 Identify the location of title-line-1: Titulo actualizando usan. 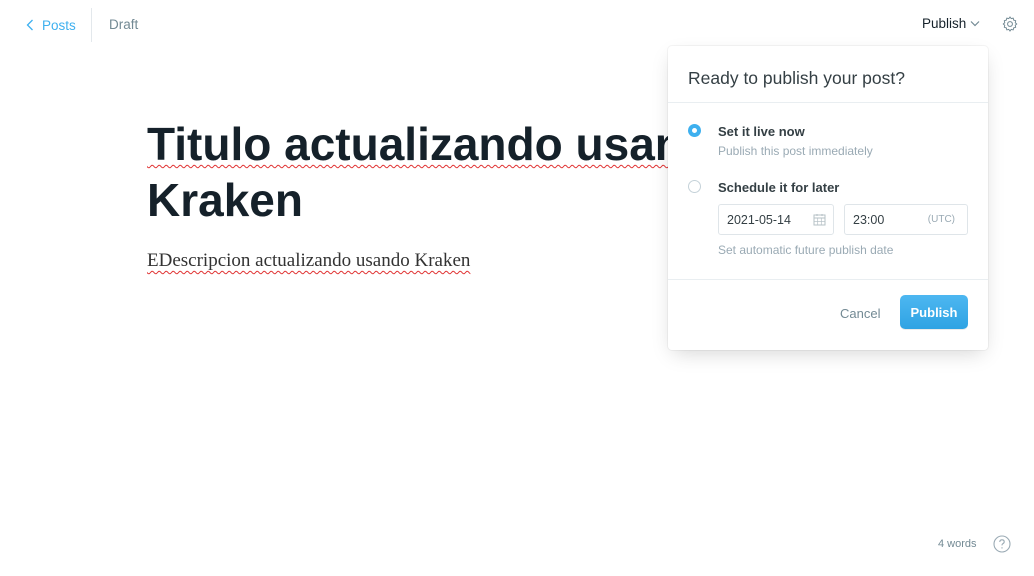
(415, 144).